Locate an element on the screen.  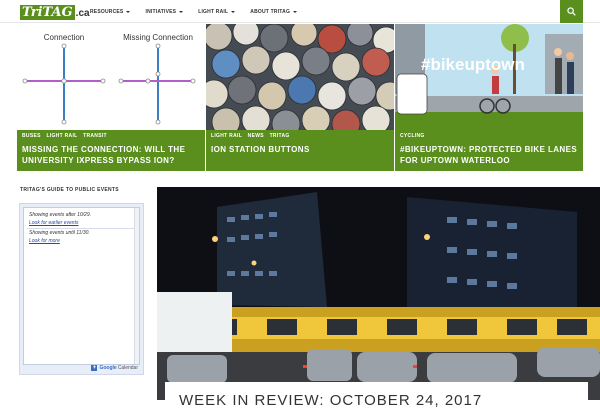
nav-label: INITIATIVES is located at coordinates (161, 11).